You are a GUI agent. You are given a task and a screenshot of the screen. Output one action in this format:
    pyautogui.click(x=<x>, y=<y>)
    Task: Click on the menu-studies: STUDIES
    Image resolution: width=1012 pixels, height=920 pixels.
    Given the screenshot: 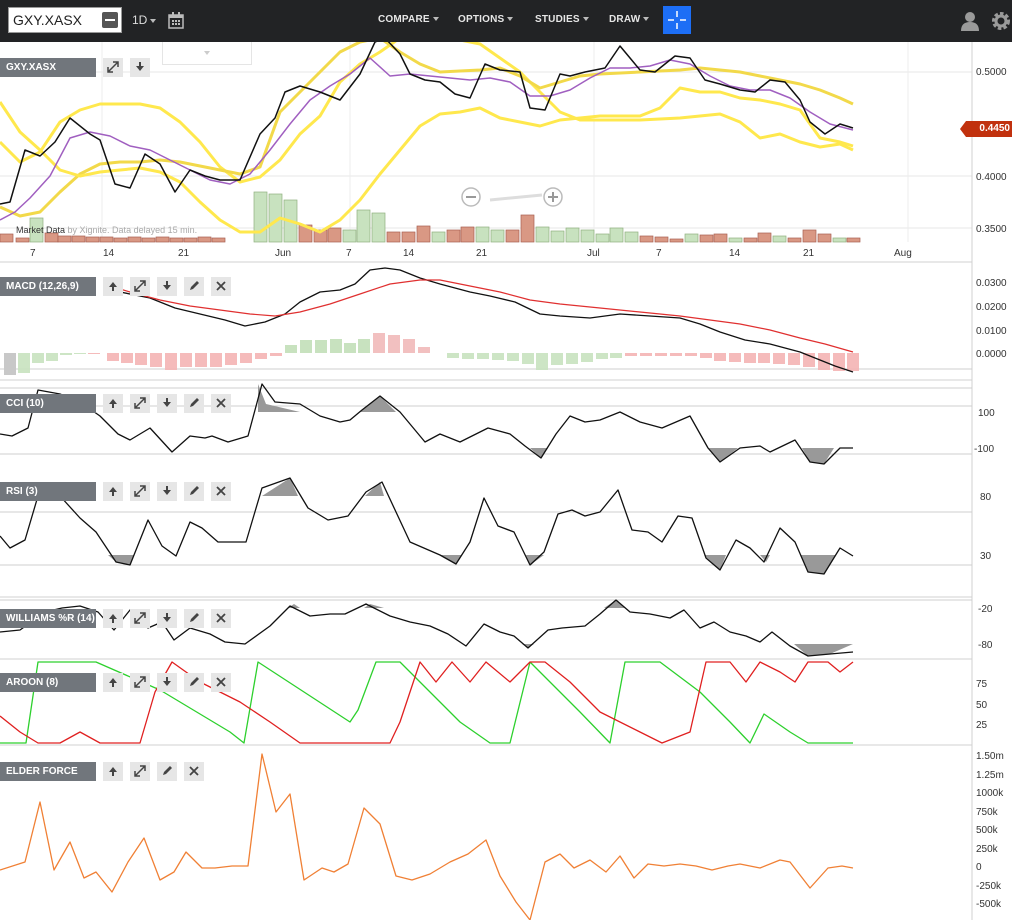 What is the action you would take?
    pyautogui.click(x=562, y=19)
    